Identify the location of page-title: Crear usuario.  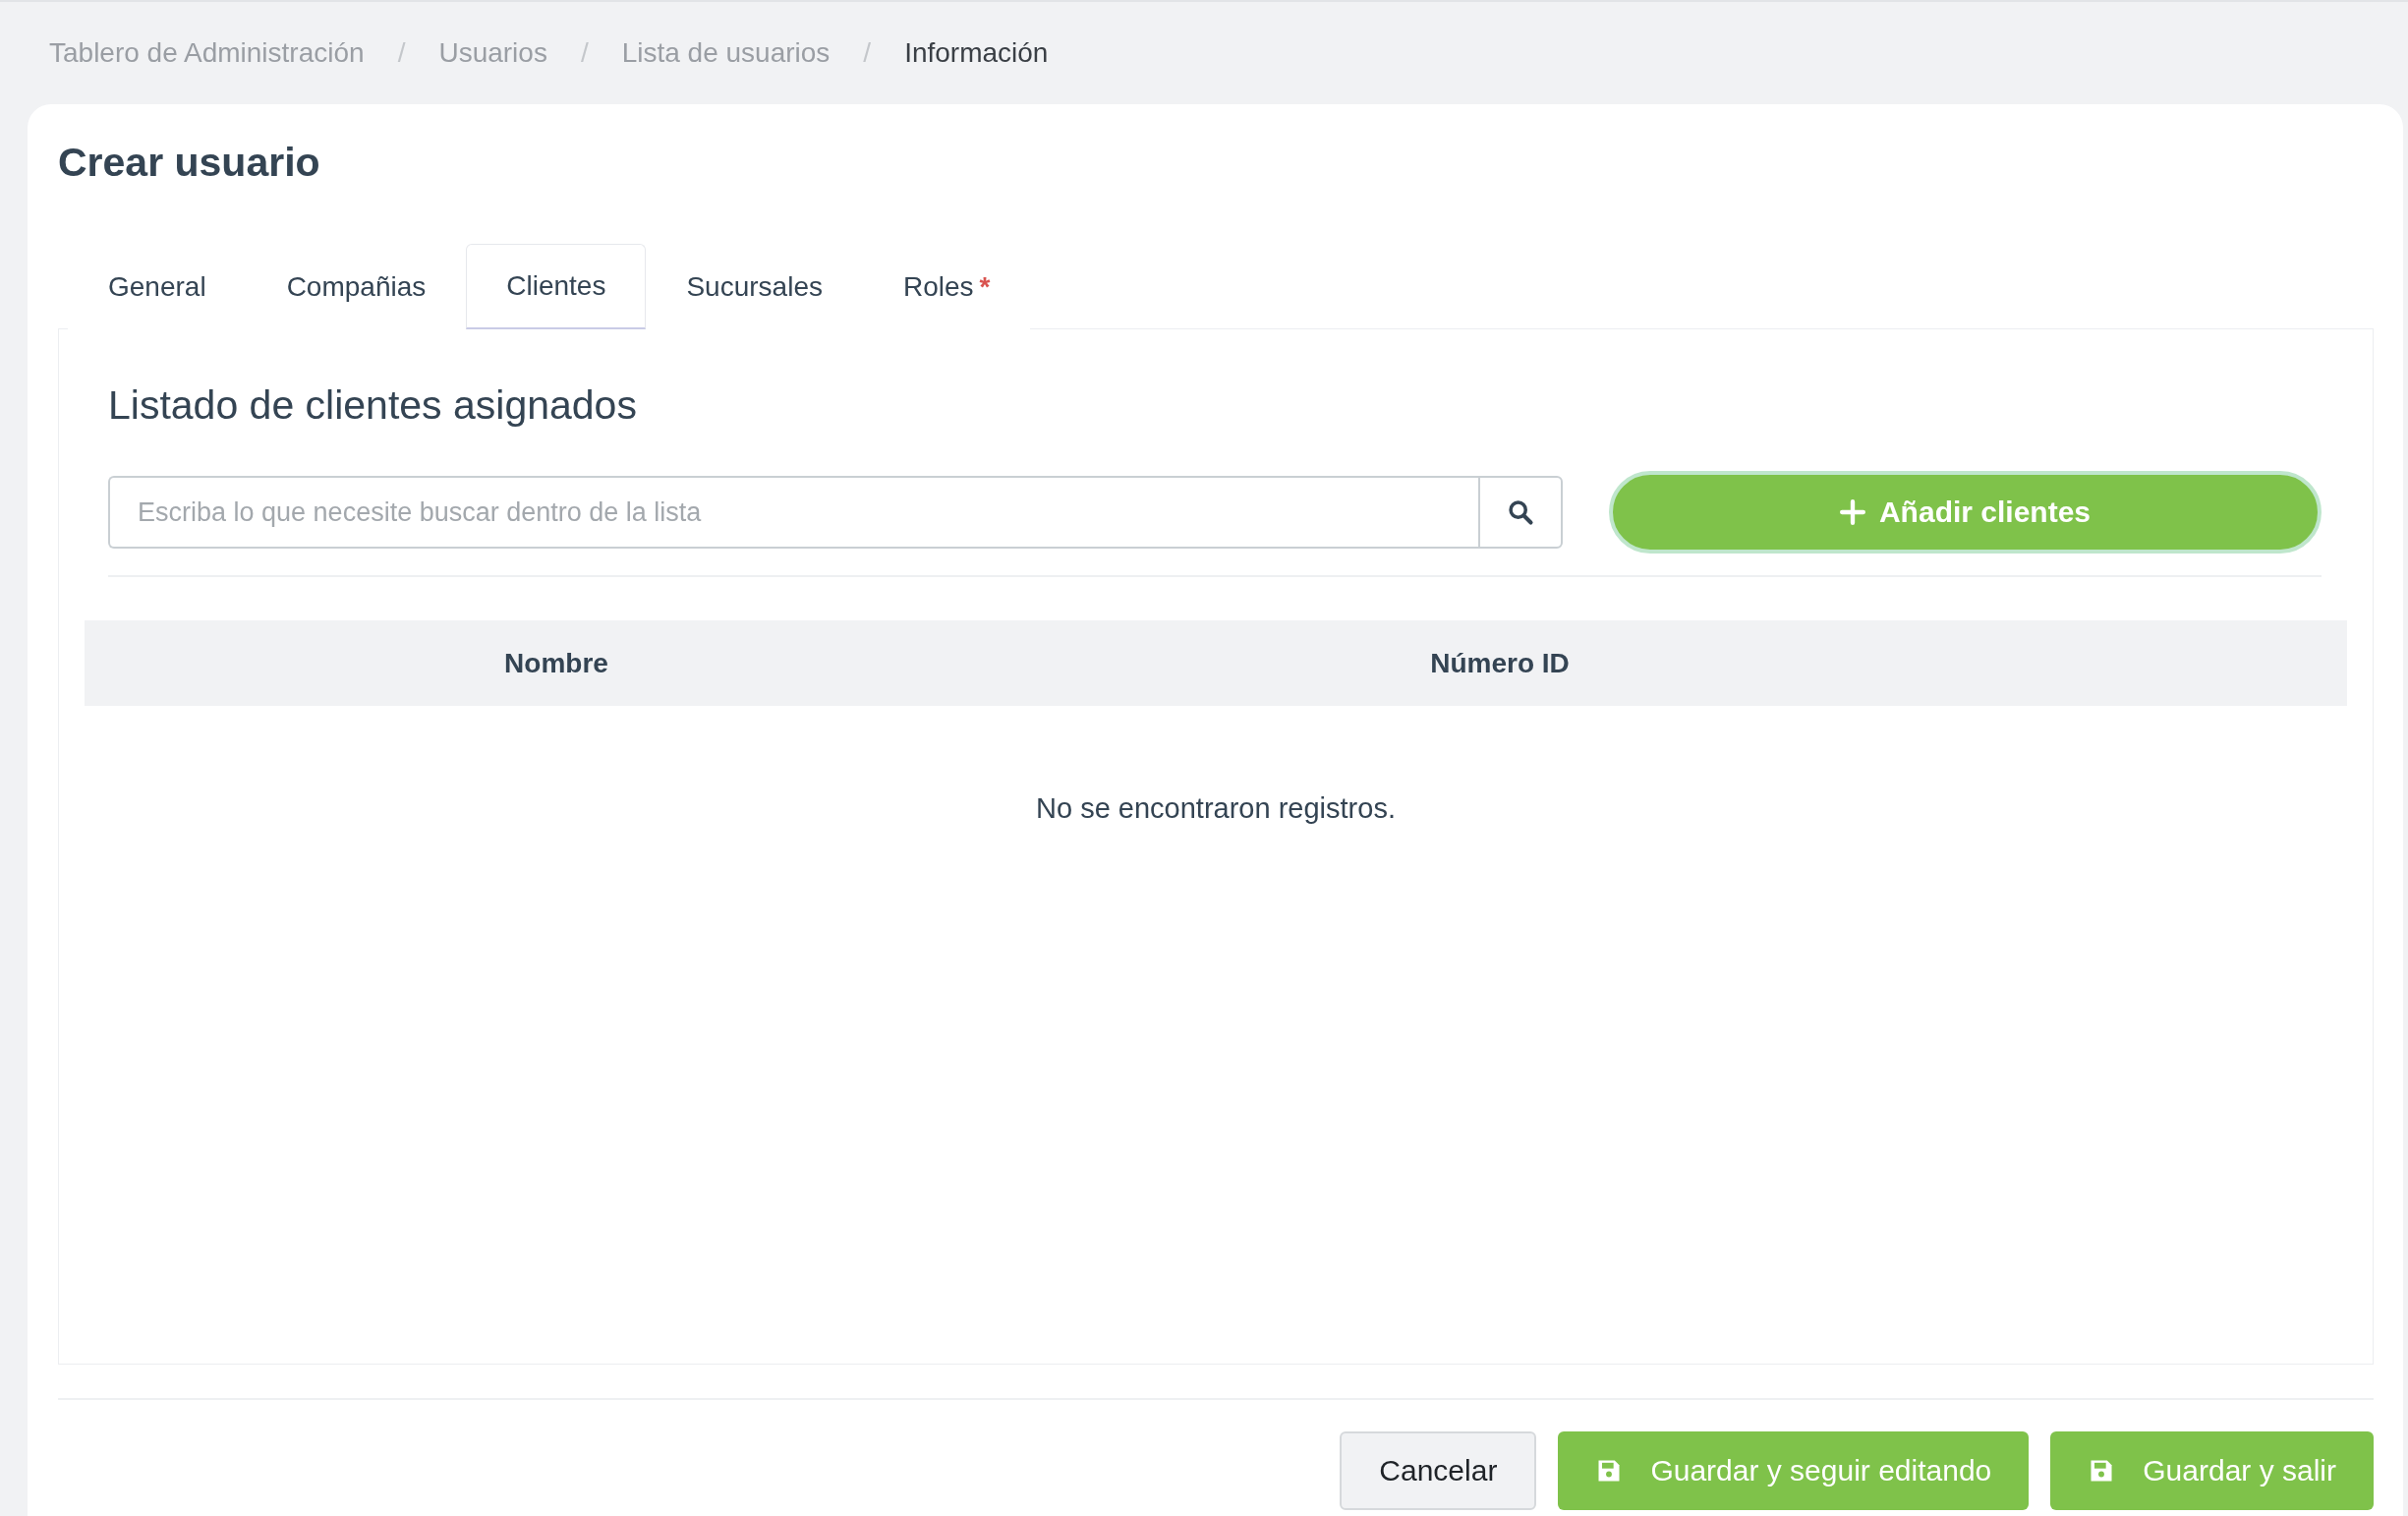
(190, 163).